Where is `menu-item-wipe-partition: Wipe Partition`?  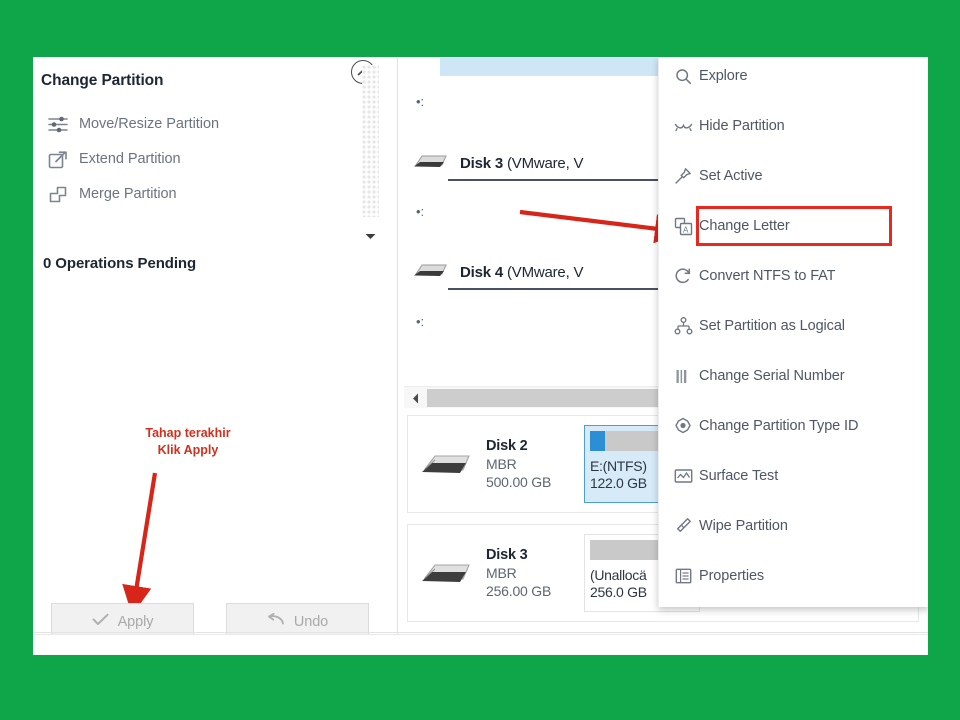
menu-item-wipe-partition: Wipe Partition is located at coordinates (795, 526).